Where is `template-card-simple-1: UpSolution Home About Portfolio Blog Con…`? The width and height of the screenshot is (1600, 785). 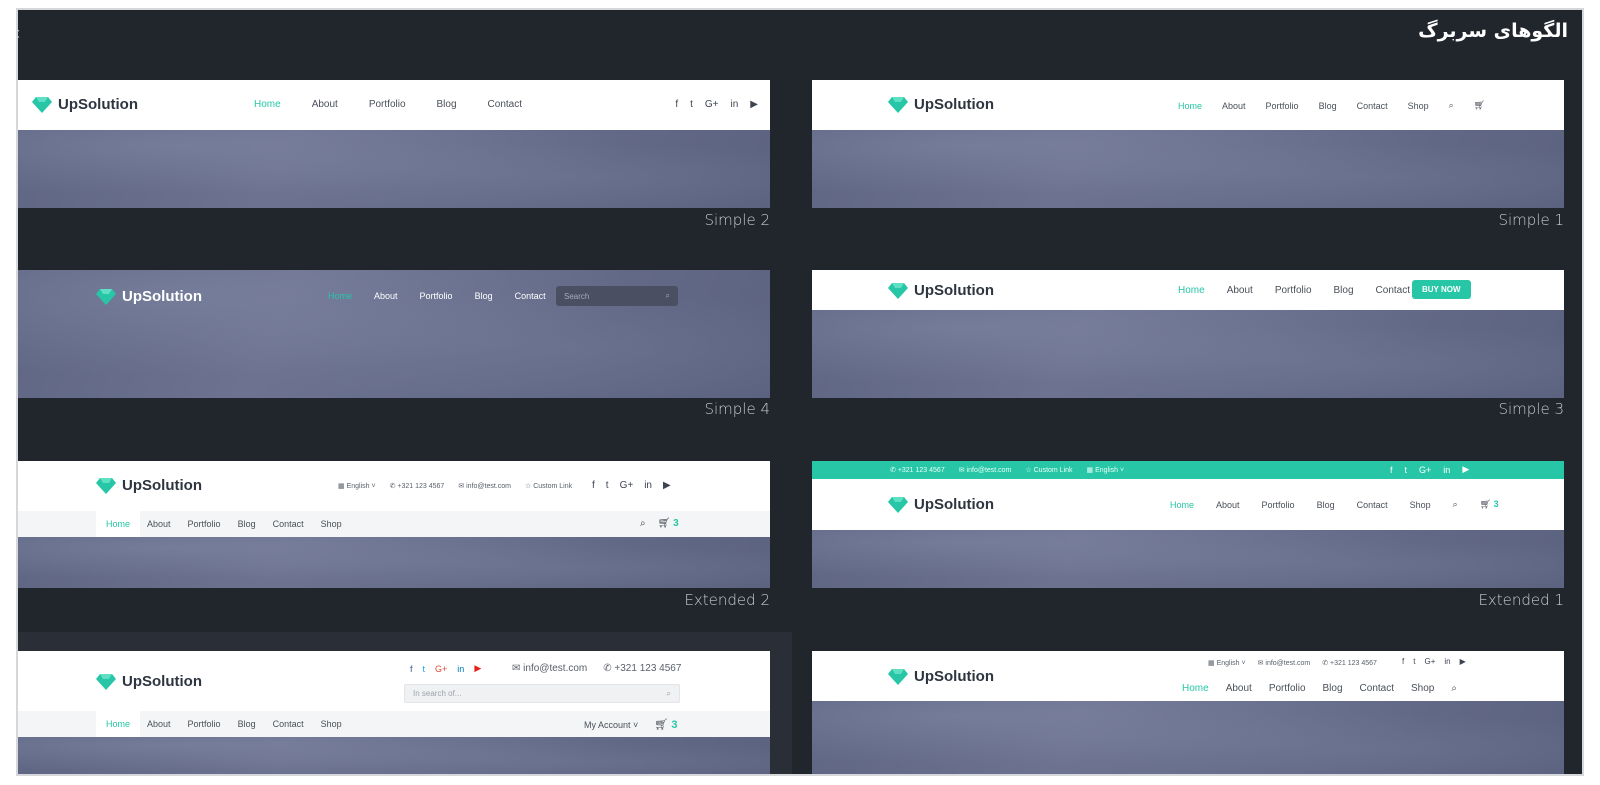 template-card-simple-1: UpSolution Home About Portfolio Blog Con… is located at coordinates (1188, 154).